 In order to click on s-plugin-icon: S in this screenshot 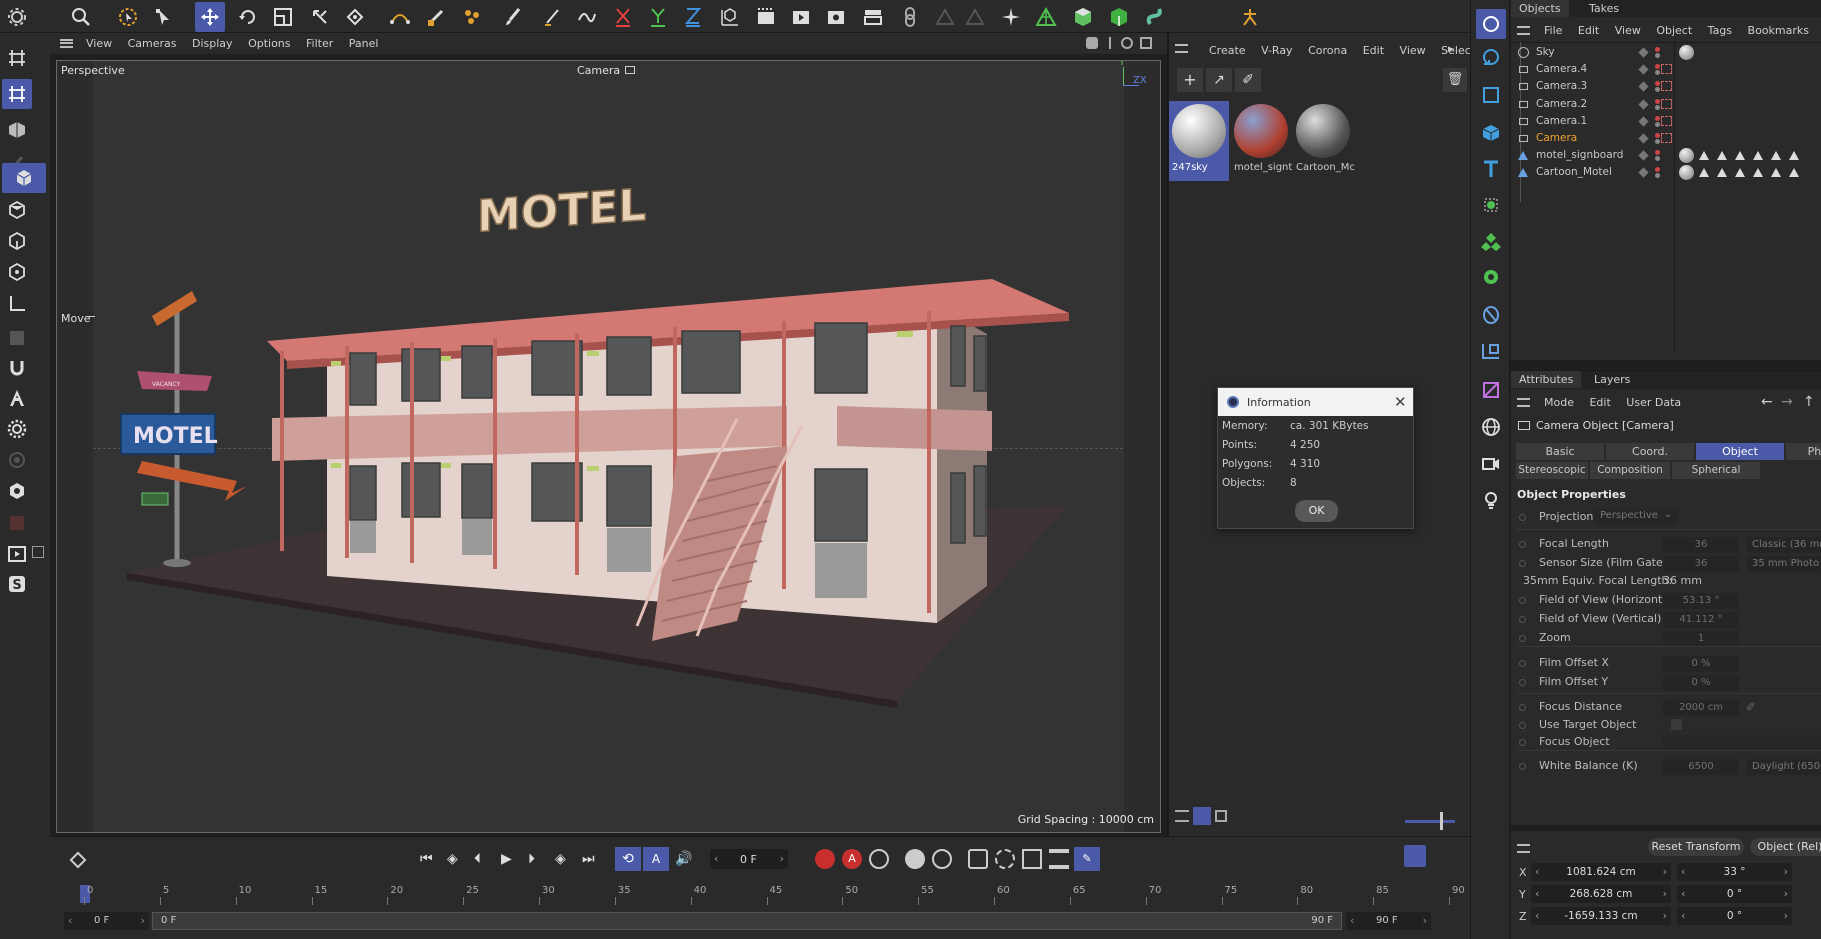, I will do `click(17, 584)`.